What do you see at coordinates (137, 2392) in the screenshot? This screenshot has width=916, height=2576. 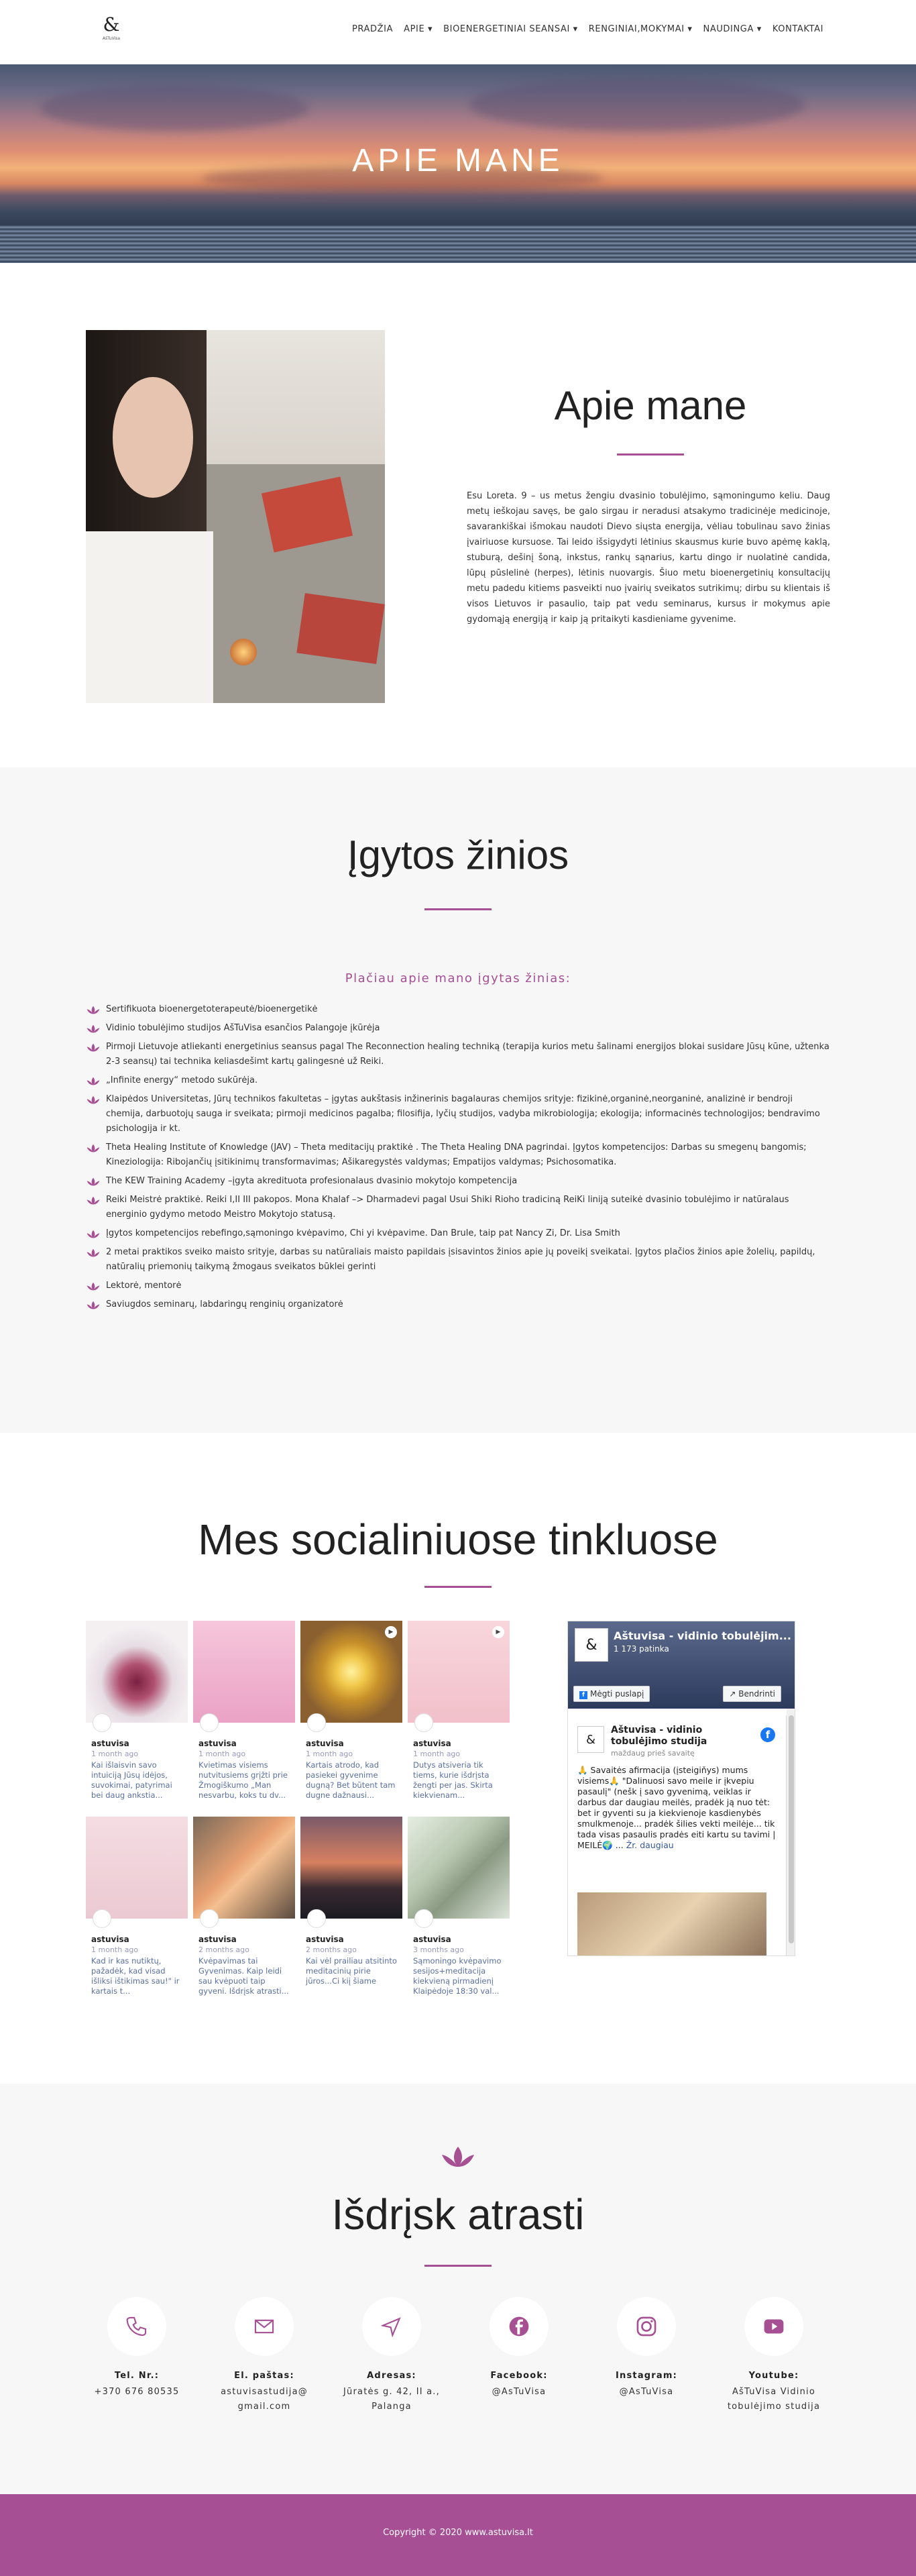 I see `contact-value: +370 676 80535` at bounding box center [137, 2392].